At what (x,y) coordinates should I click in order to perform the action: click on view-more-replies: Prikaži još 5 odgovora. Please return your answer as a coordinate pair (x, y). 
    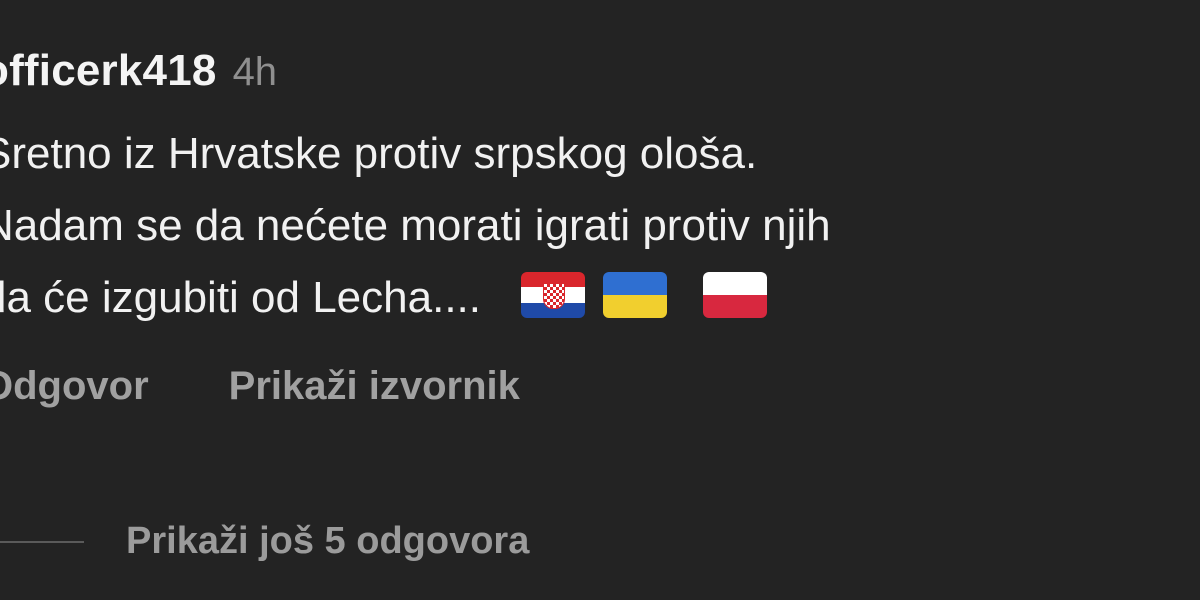
    Looking at the image, I should click on (264, 541).